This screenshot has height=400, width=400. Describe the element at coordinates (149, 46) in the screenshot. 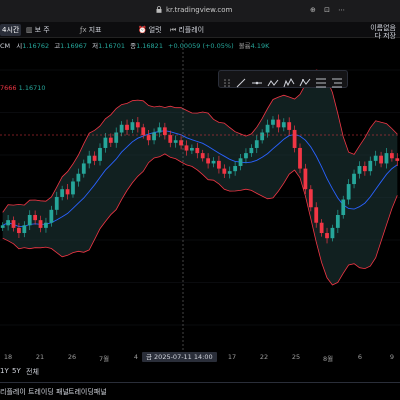

I see `close-value: 1.16821` at that location.